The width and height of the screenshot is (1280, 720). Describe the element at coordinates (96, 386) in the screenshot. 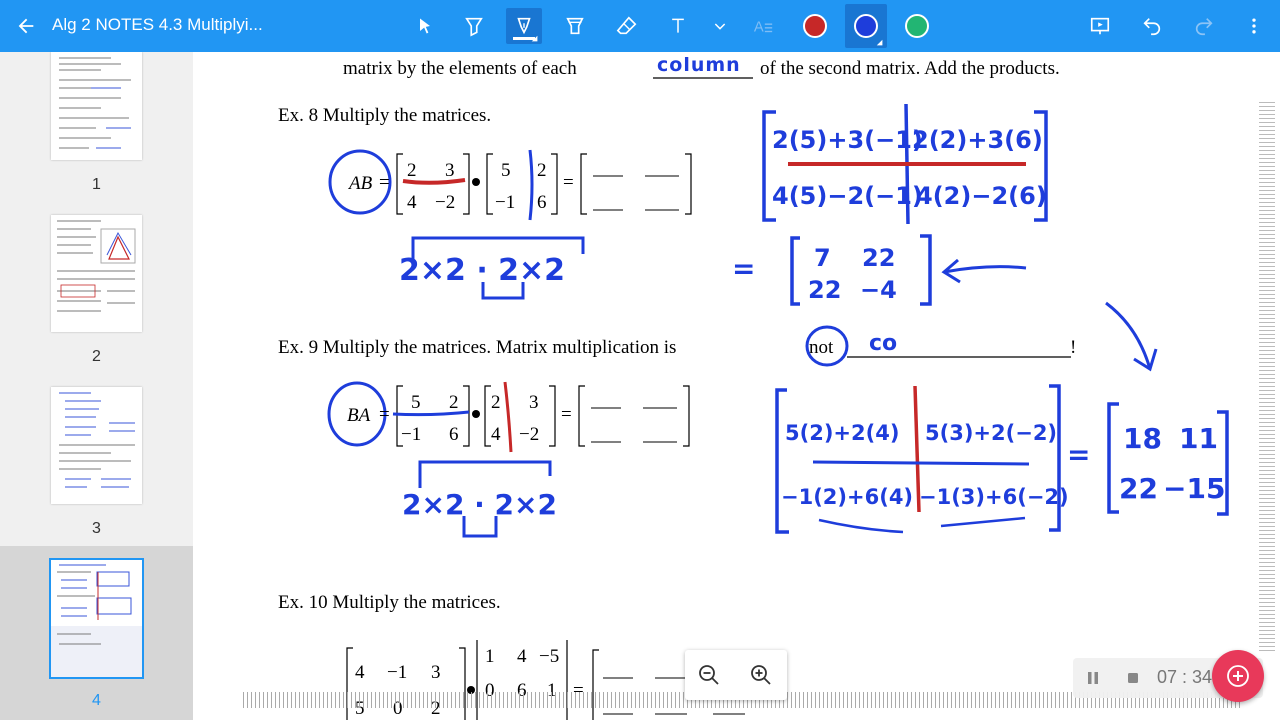

I see `page-thumbnail-sidebar: 1 2 3 4` at that location.